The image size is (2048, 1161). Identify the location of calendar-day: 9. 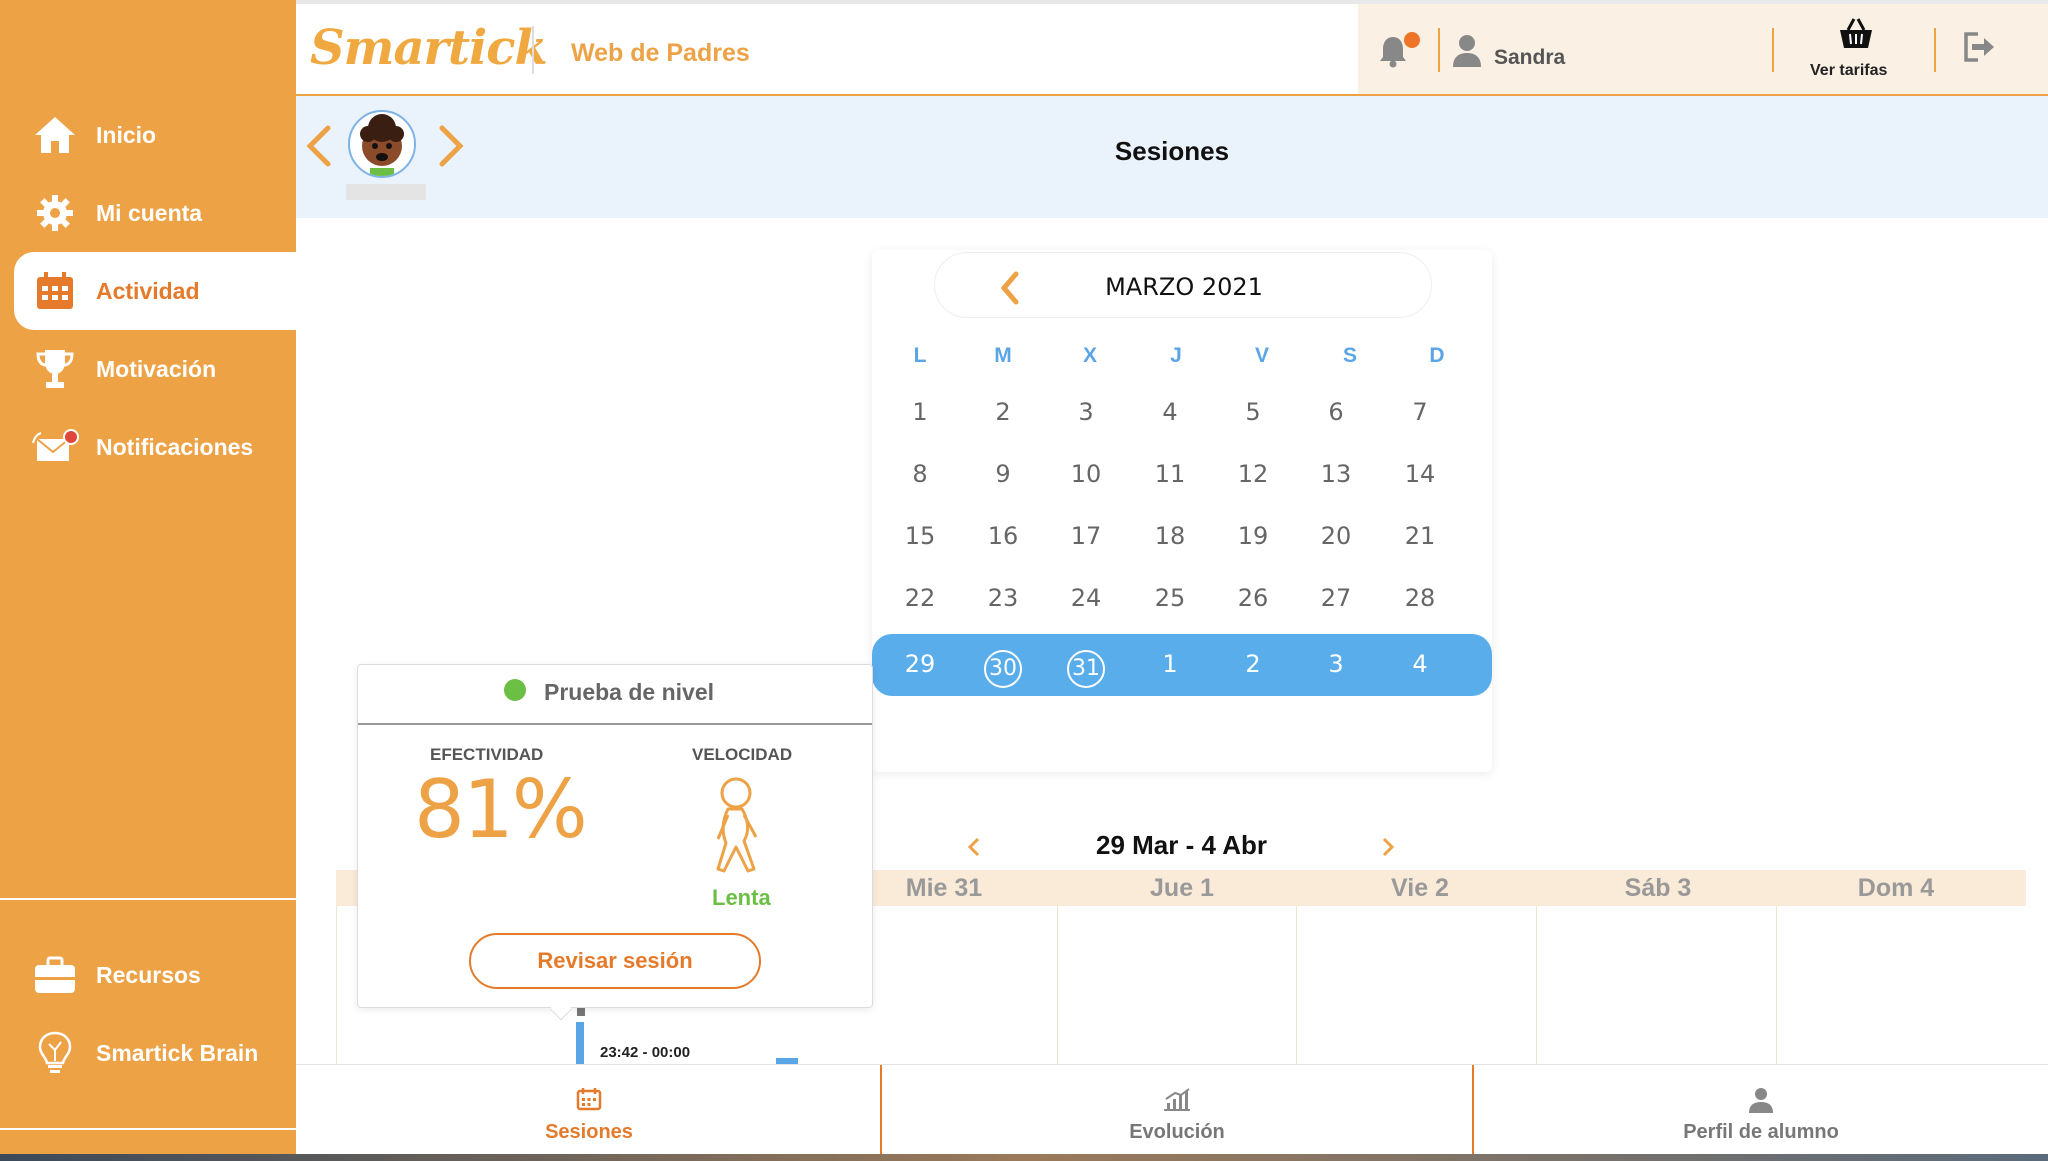
(1003, 474).